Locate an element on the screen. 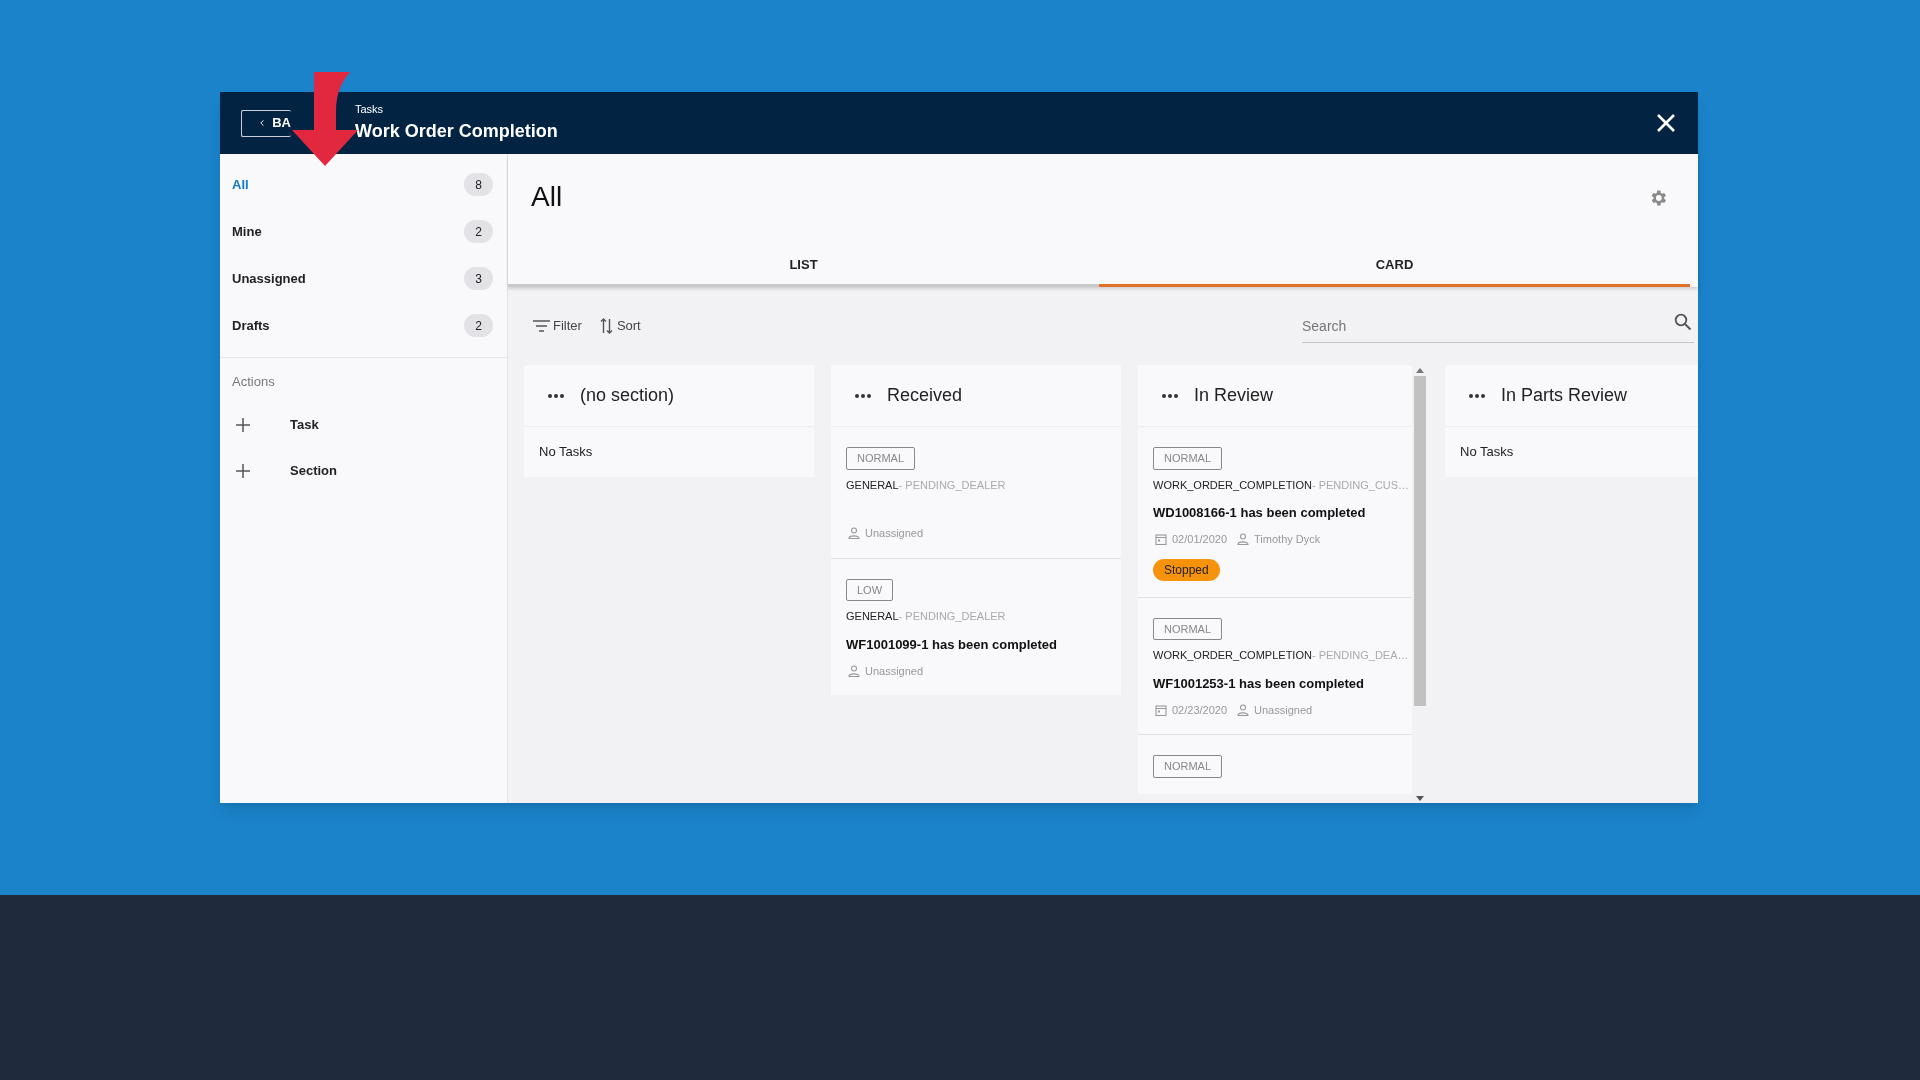 The image size is (1920, 1080). task-card: LOW GENERAL- PENDING_DEALER WF1001099-1 has been completed Unassigned is located at coordinates (976, 626).